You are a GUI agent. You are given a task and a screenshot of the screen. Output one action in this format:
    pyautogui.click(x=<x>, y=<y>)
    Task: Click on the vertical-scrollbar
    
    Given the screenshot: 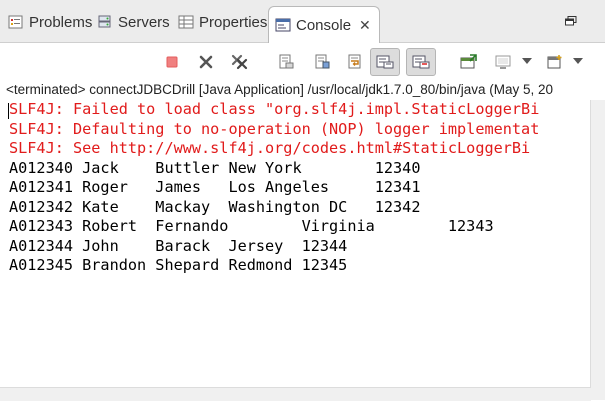 What is the action you would take?
    pyautogui.click(x=597, y=243)
    